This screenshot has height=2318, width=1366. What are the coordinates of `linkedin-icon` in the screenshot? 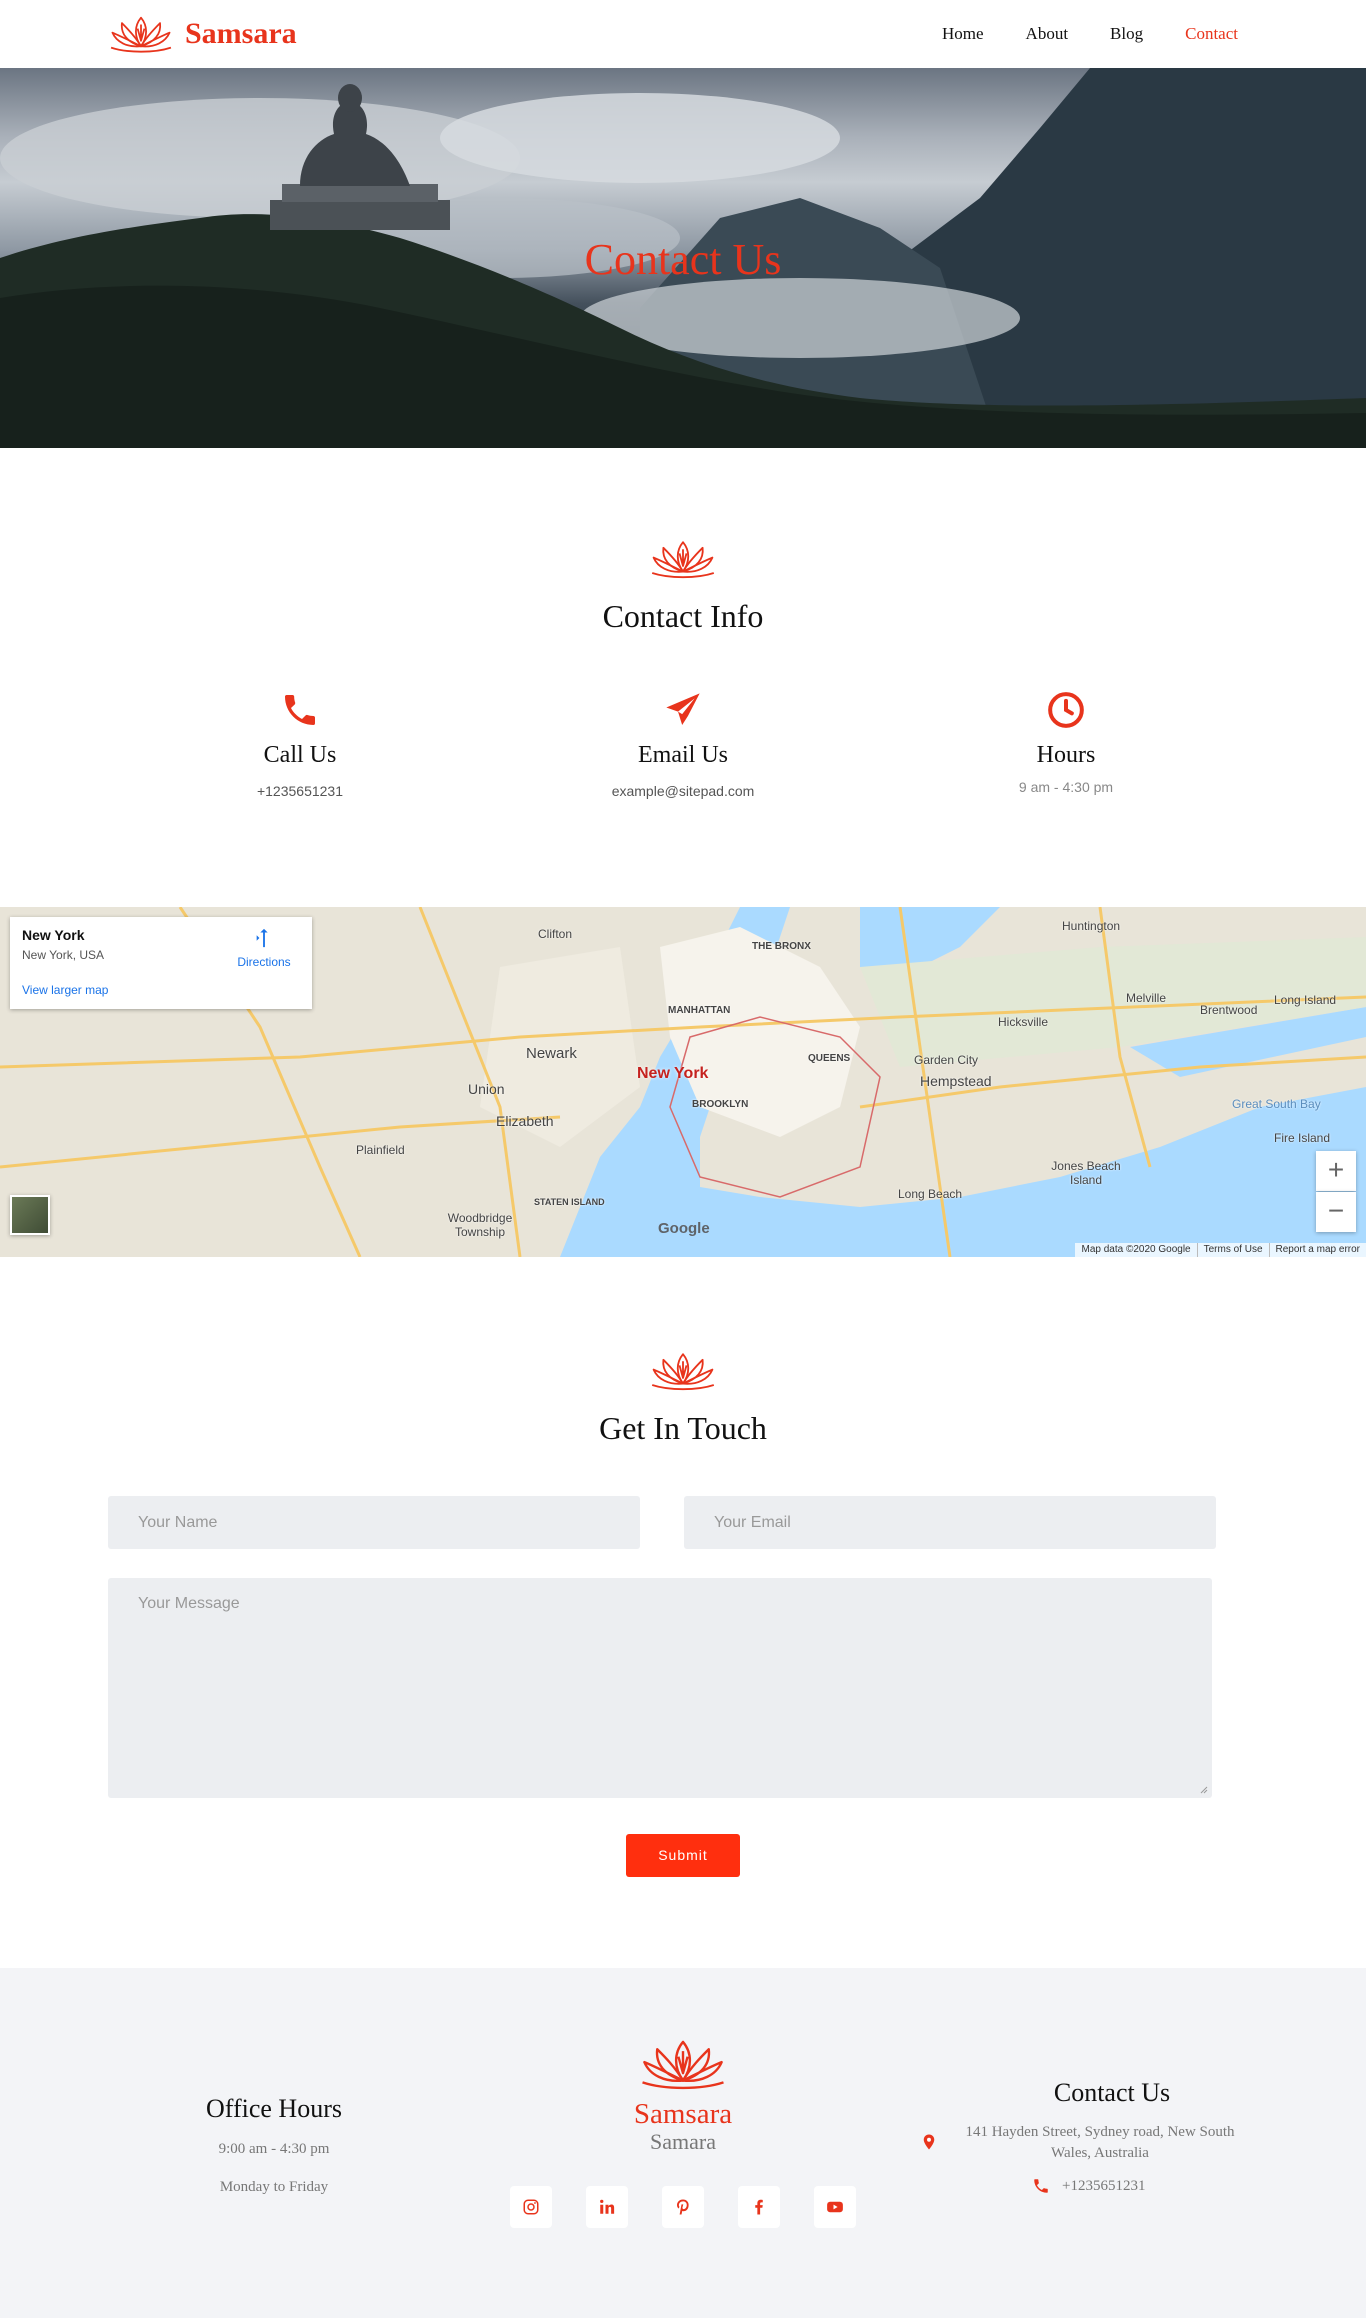 It's located at (607, 2206).